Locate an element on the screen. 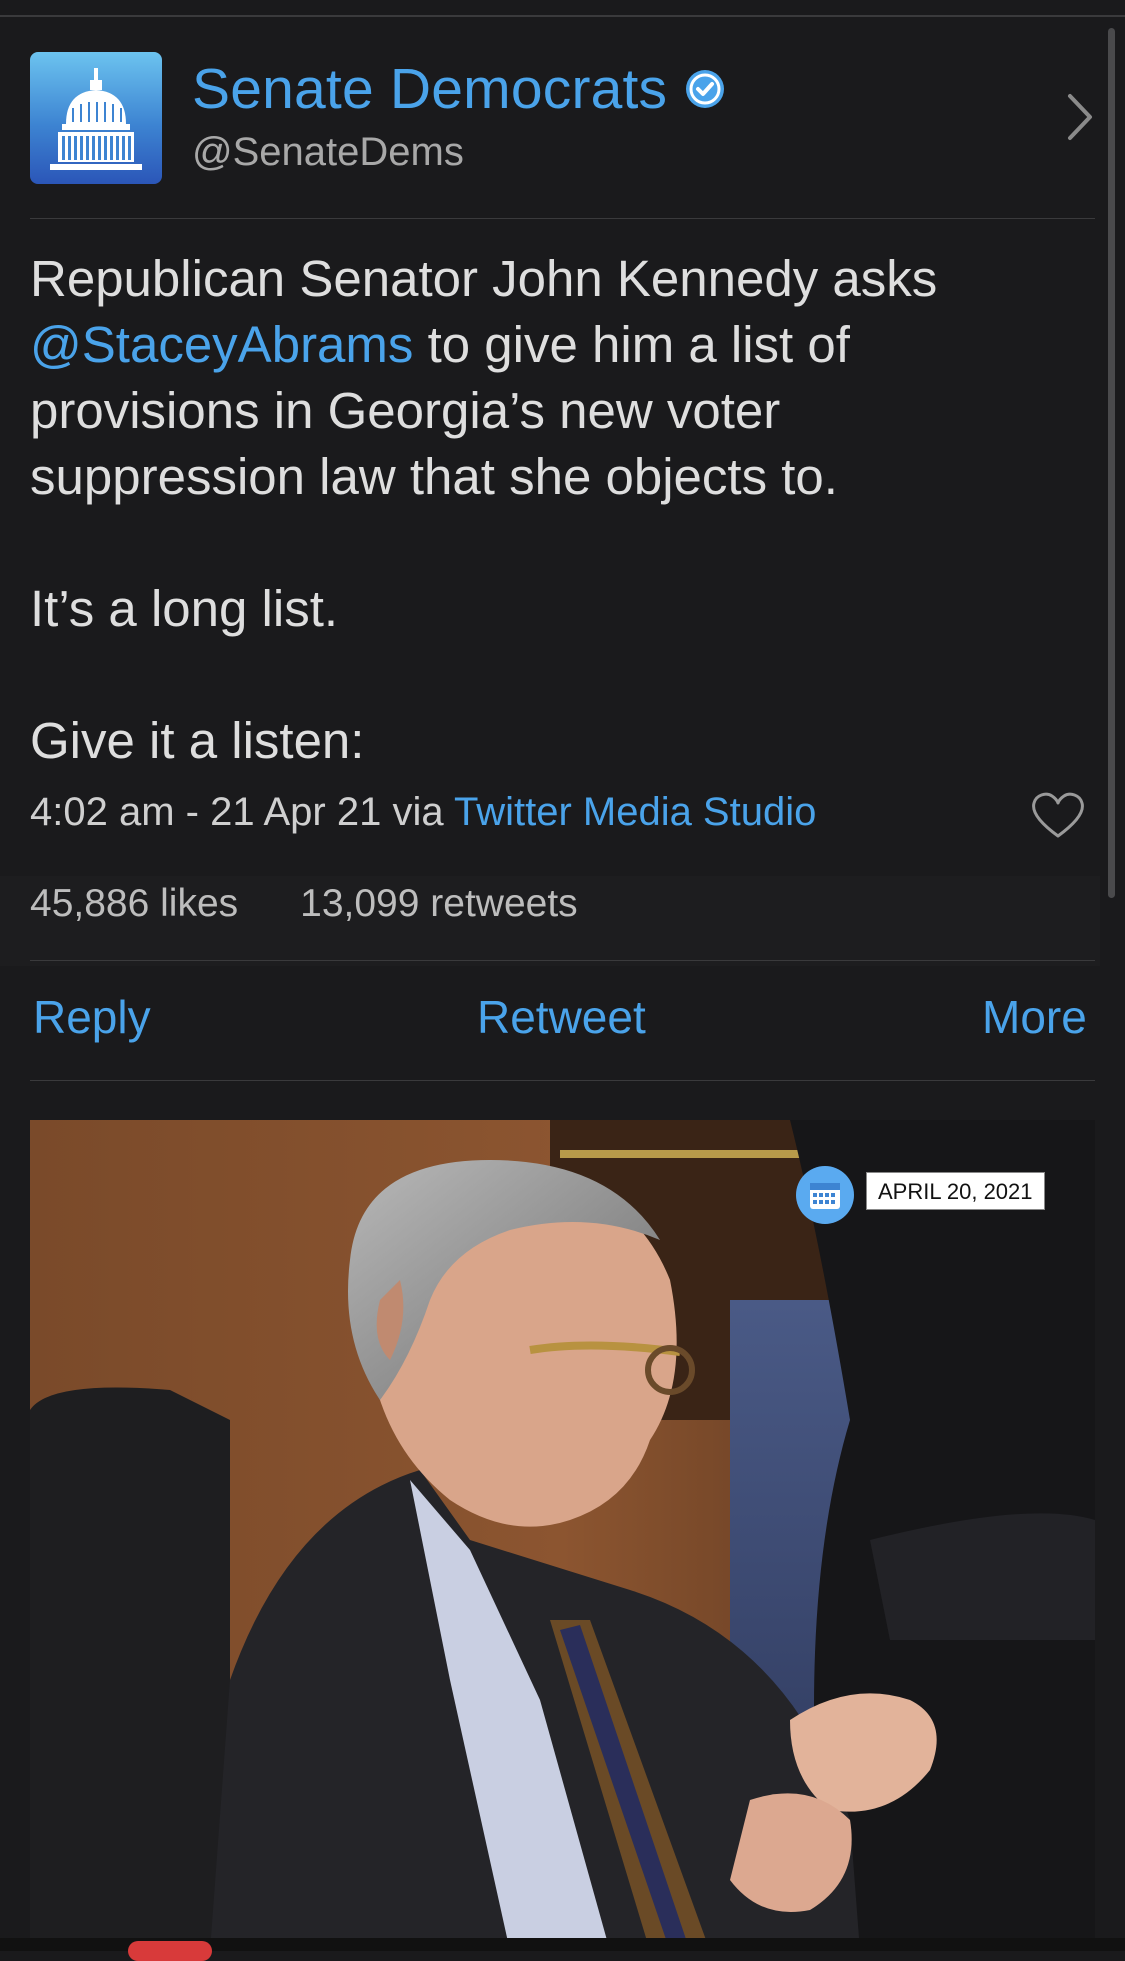 The height and width of the screenshot is (1961, 1125). timestamp-text: 4:02 am - 21 Apr 21 via is located at coordinates (242, 812).